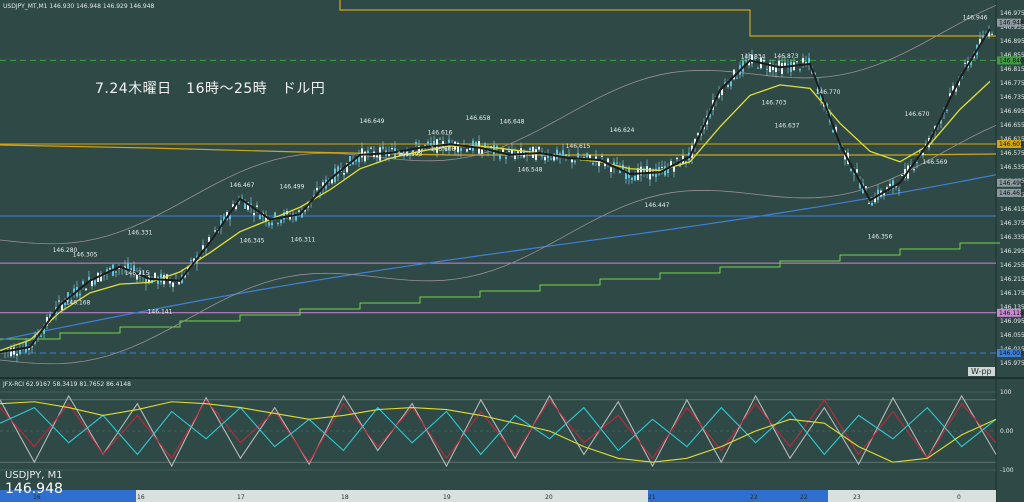 This screenshot has height=502, width=1024. Describe the element at coordinates (1007, 470) in the screenshot. I see `rci-scale-label: -100` at that location.